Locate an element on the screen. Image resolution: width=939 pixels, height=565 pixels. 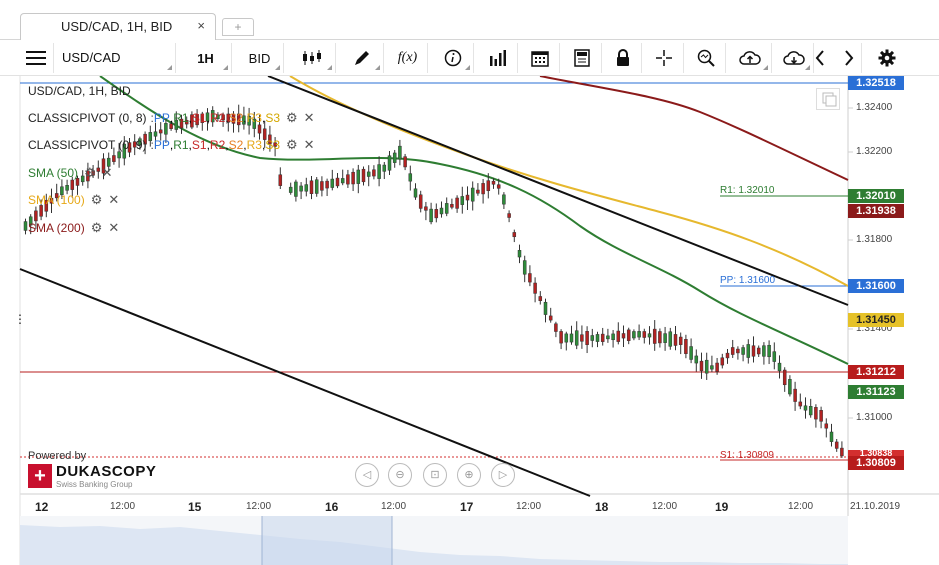
nav-back-button: ◁ is located at coordinates (367, 475).